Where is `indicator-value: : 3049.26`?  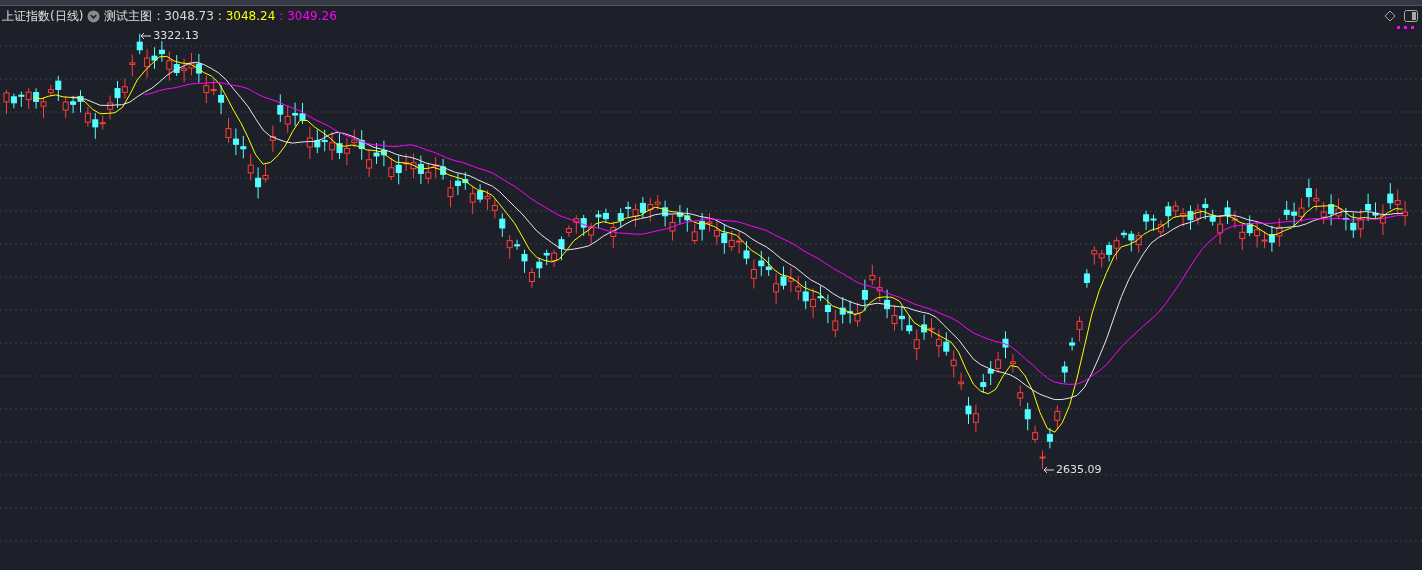 indicator-value: : 3049.26 is located at coordinates (308, 16).